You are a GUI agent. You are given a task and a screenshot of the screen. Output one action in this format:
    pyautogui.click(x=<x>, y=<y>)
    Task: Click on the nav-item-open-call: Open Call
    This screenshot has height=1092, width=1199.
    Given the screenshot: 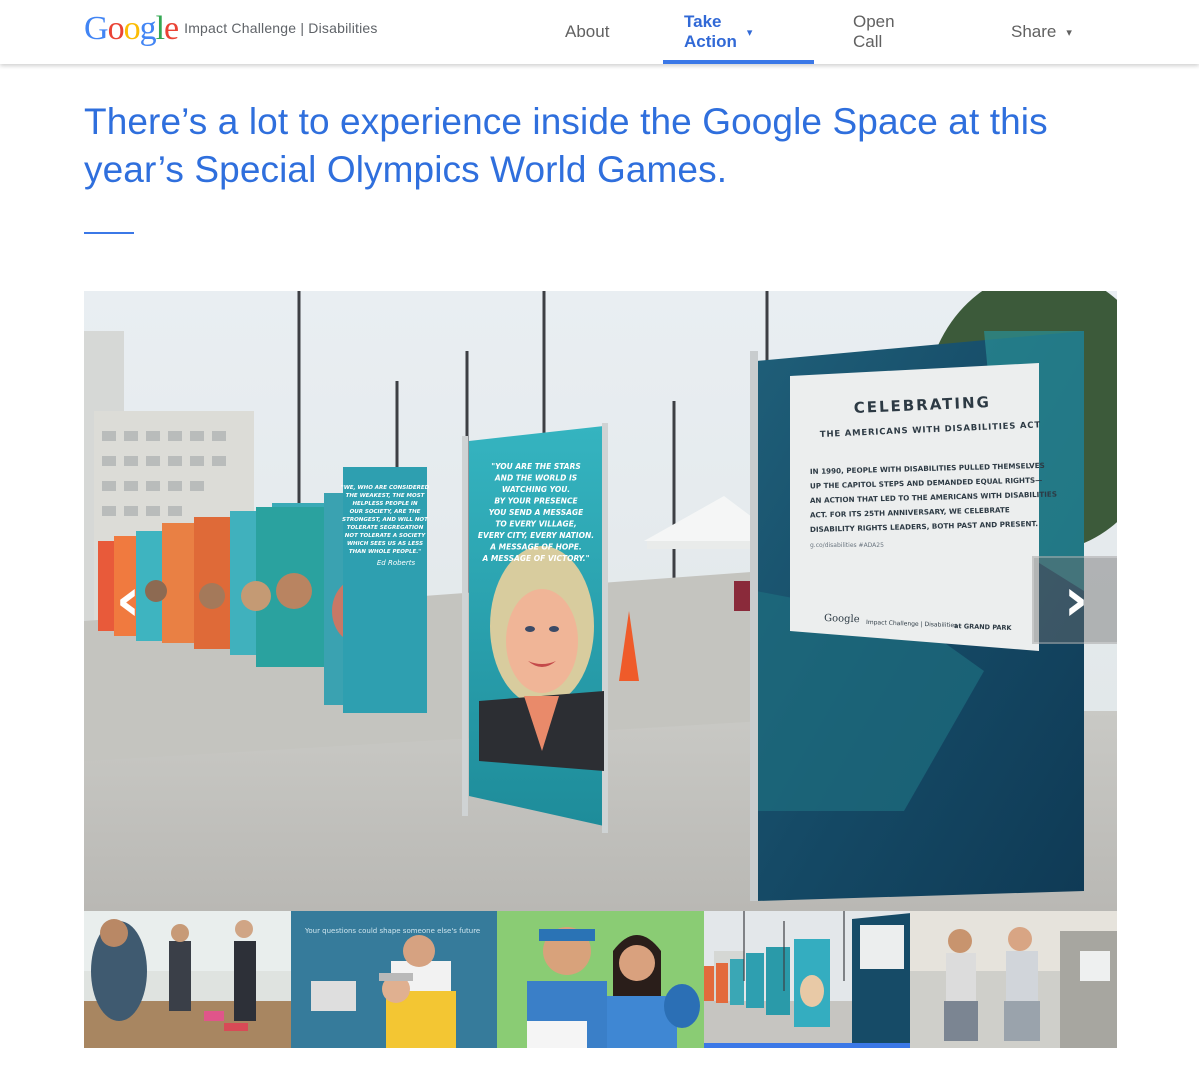 What is the action you would take?
    pyautogui.click(x=874, y=32)
    